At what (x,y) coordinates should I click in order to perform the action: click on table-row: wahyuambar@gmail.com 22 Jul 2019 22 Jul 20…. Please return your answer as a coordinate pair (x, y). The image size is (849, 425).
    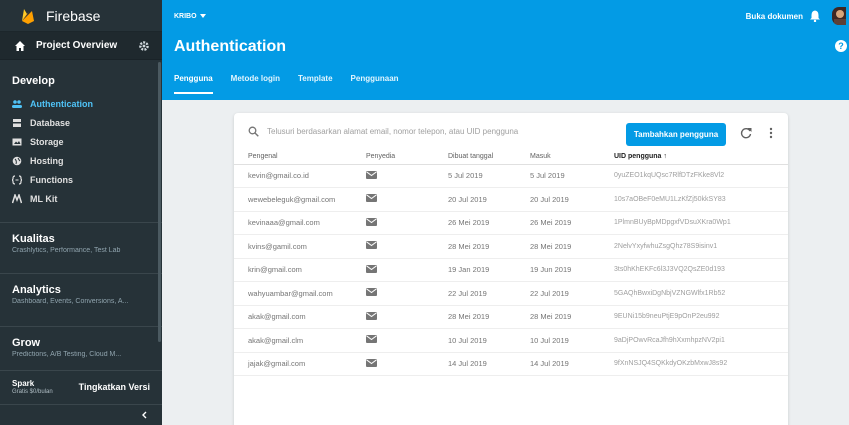
    Looking at the image, I should click on (511, 293).